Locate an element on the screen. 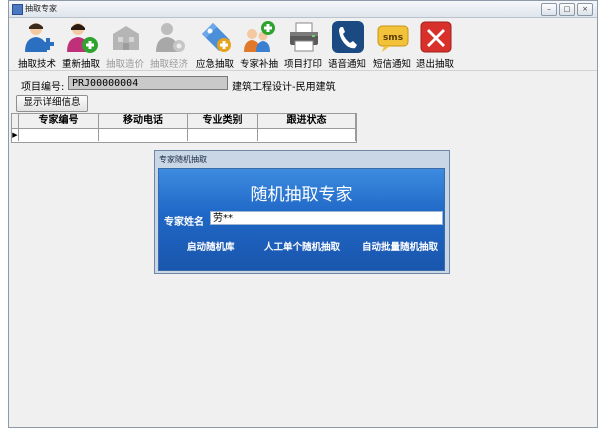 Image resolution: width=600 pixels, height=429 pixels. toolbar-label: 退出抽取 is located at coordinates (434, 64).